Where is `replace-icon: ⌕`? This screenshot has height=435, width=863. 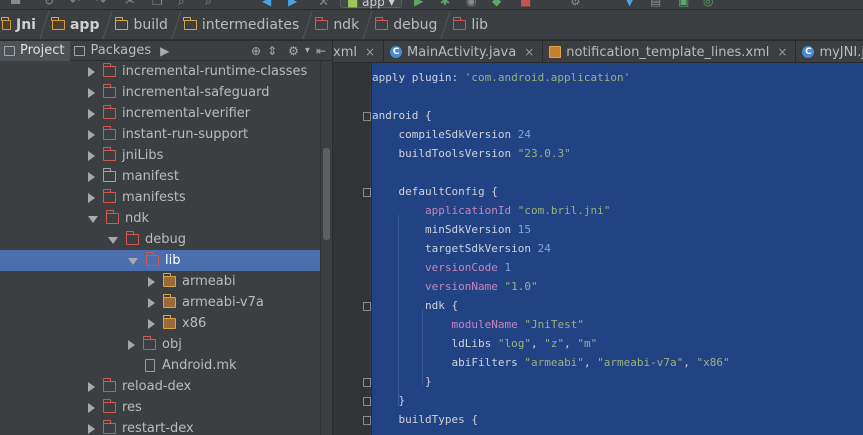 replace-icon: ⌕ is located at coordinates (208, 4).